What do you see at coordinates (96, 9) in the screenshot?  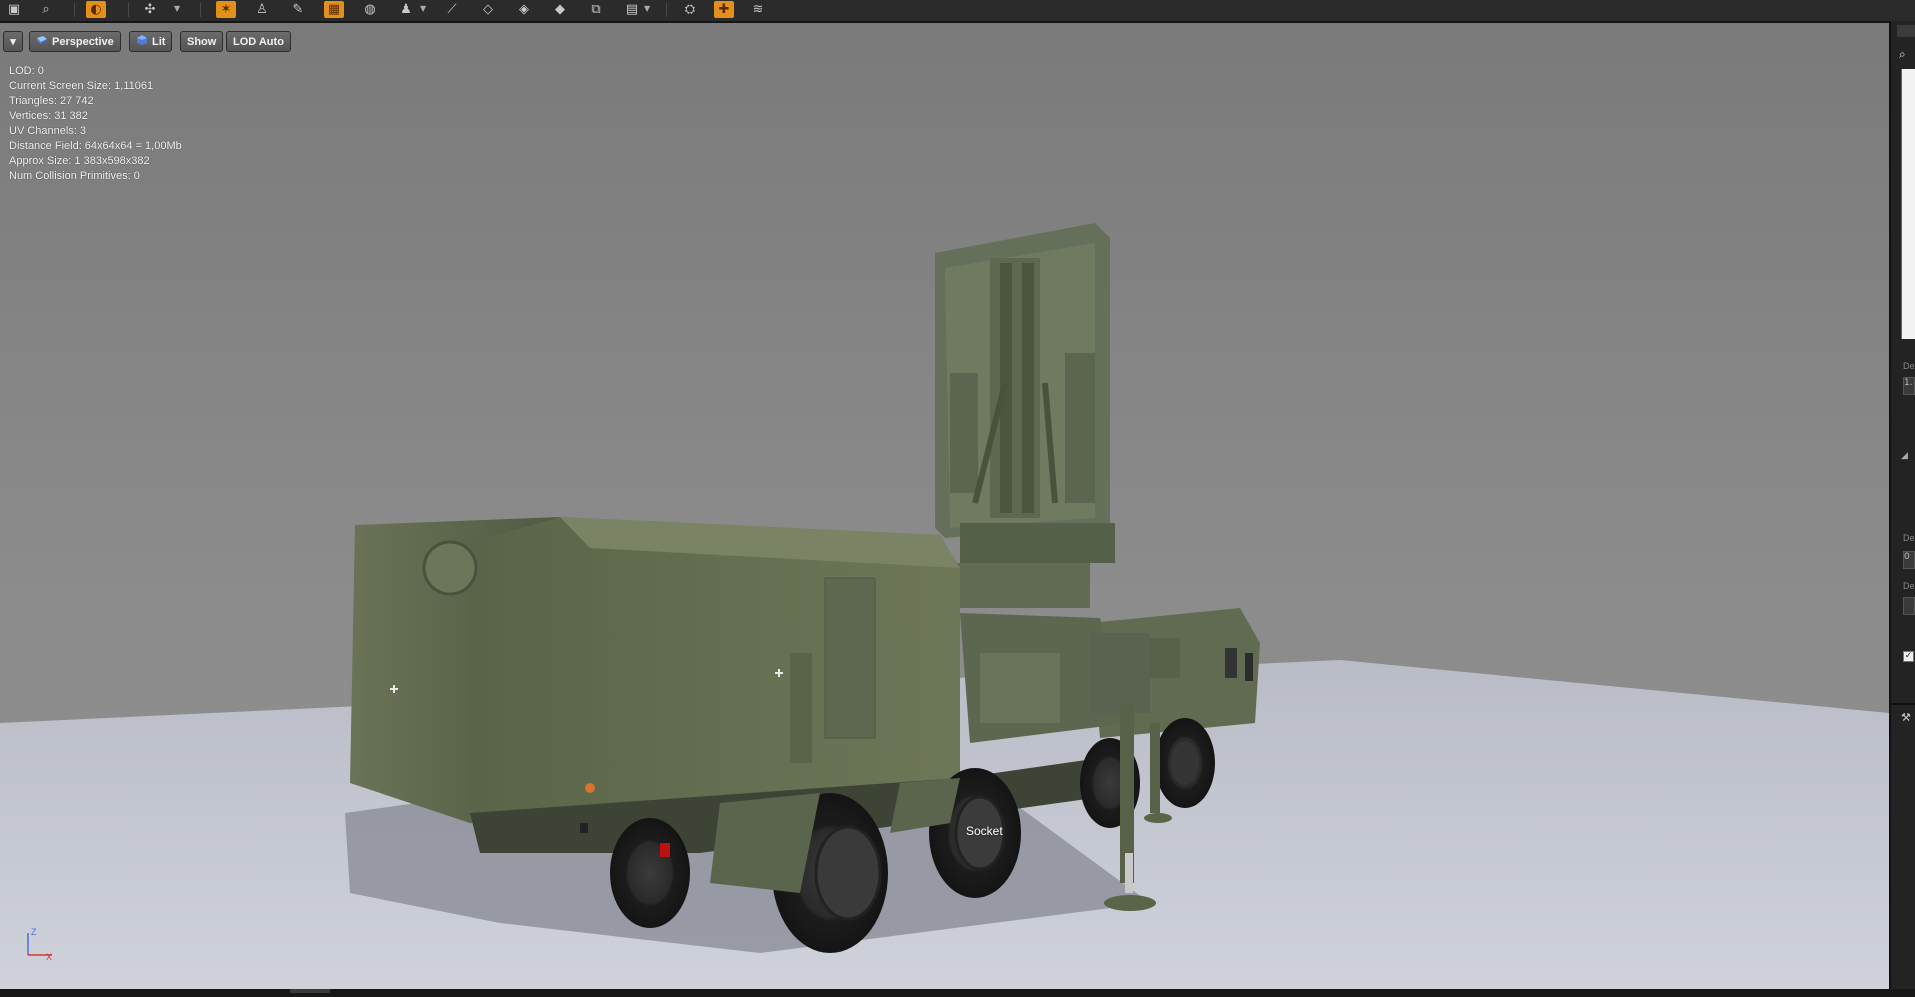 I see `reimport-icon: ◐` at bounding box center [96, 9].